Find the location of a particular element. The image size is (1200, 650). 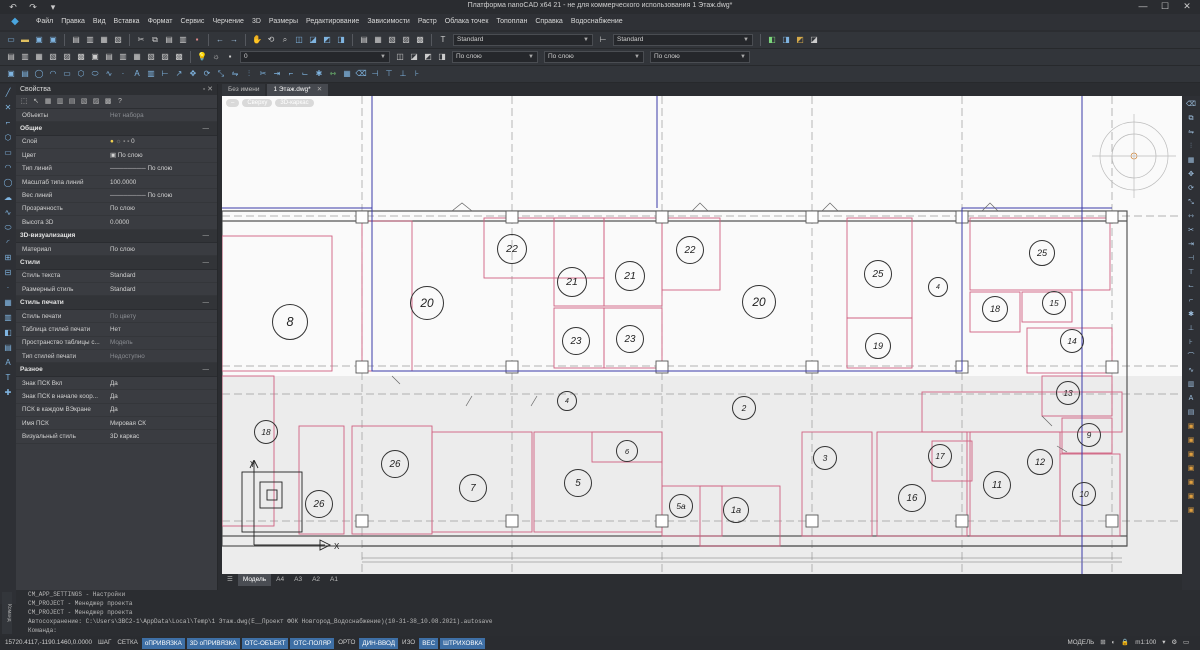

close-tab-icon: ✕ is located at coordinates (319, 89).